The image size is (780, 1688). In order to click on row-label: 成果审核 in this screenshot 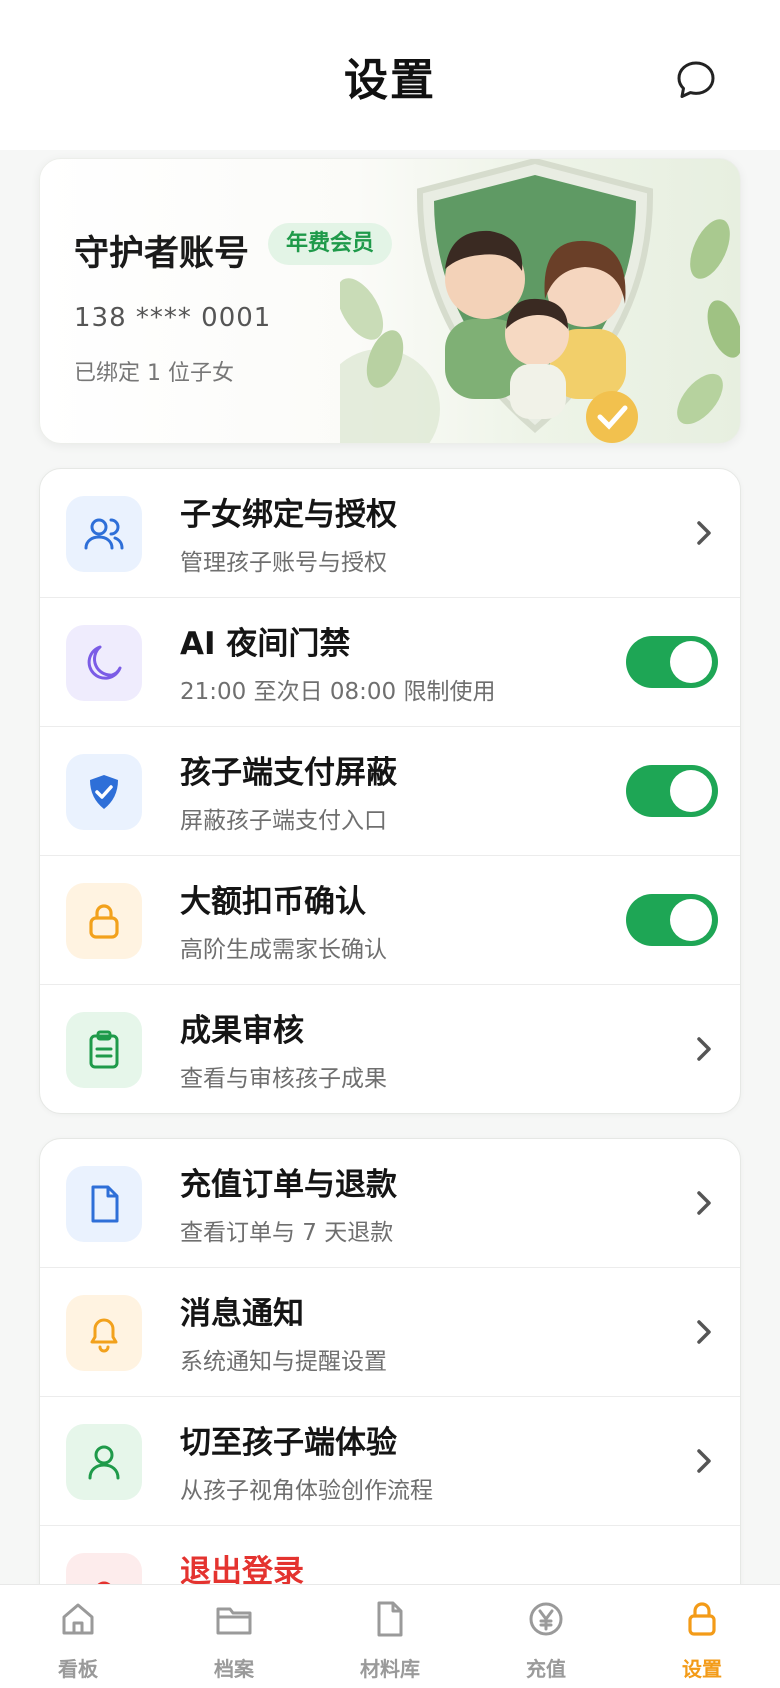, I will do `click(242, 1031)`.